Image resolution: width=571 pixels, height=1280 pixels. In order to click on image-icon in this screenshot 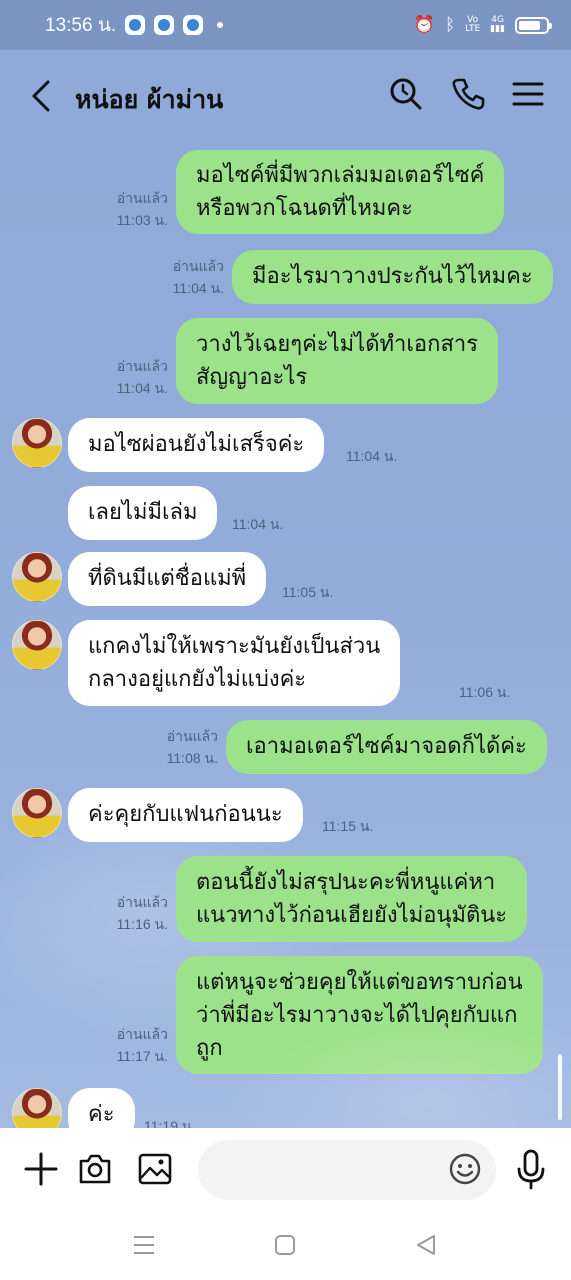, I will do `click(155, 1169)`.